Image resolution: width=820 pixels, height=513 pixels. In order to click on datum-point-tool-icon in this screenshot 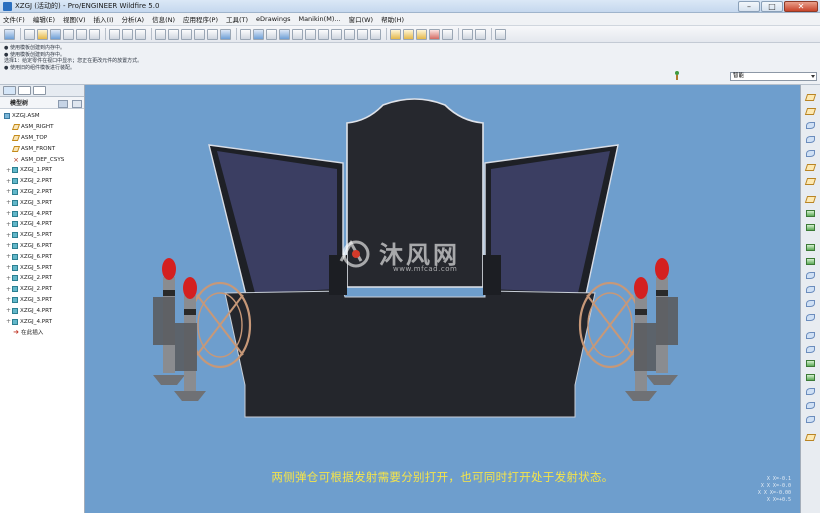, I will do `click(810, 153)`.